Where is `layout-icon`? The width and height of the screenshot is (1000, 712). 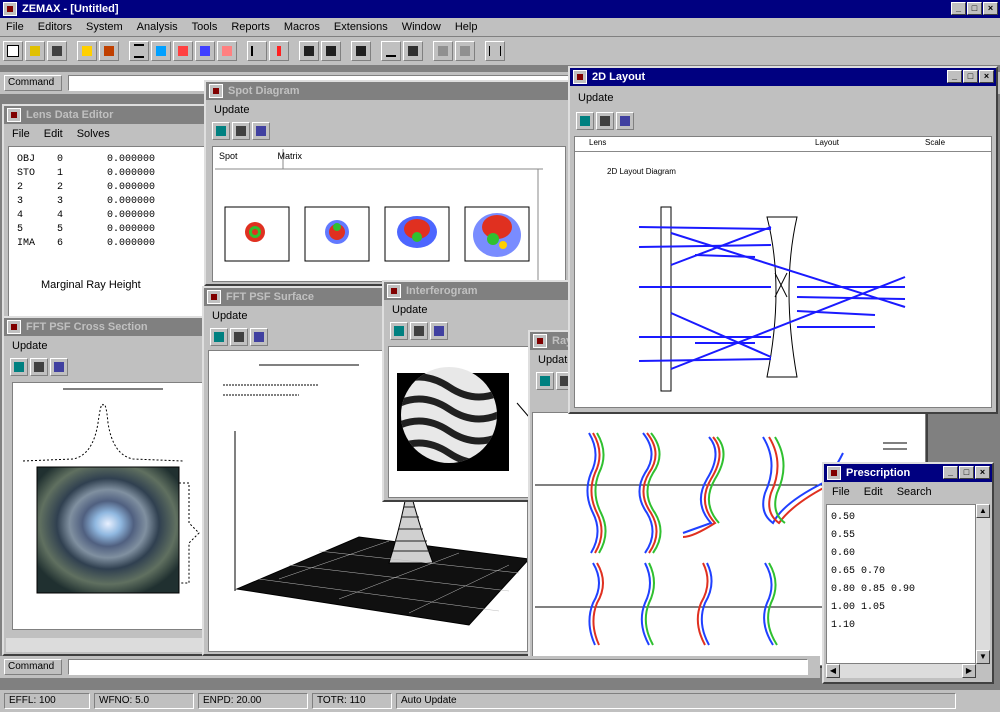
layout-icon is located at coordinates (87, 51).